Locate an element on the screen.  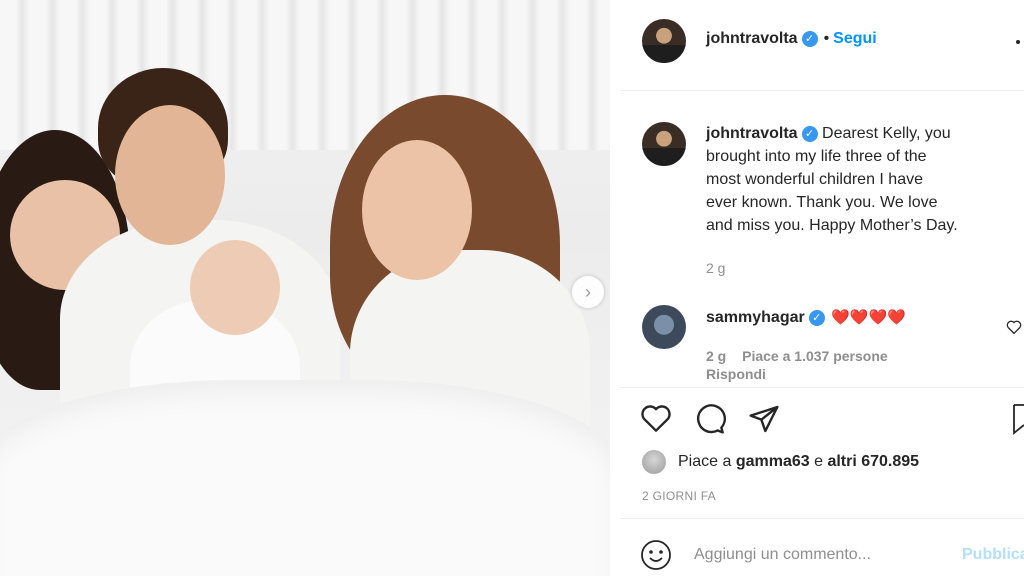
likes-others: altri 670.895 is located at coordinates (873, 461).